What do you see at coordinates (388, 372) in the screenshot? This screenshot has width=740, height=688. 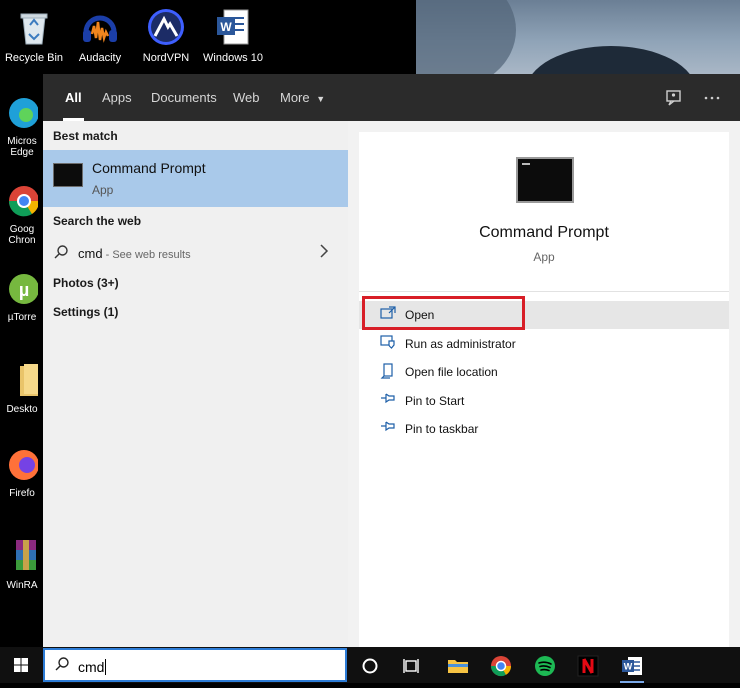 I see `file-location-icon` at bounding box center [388, 372].